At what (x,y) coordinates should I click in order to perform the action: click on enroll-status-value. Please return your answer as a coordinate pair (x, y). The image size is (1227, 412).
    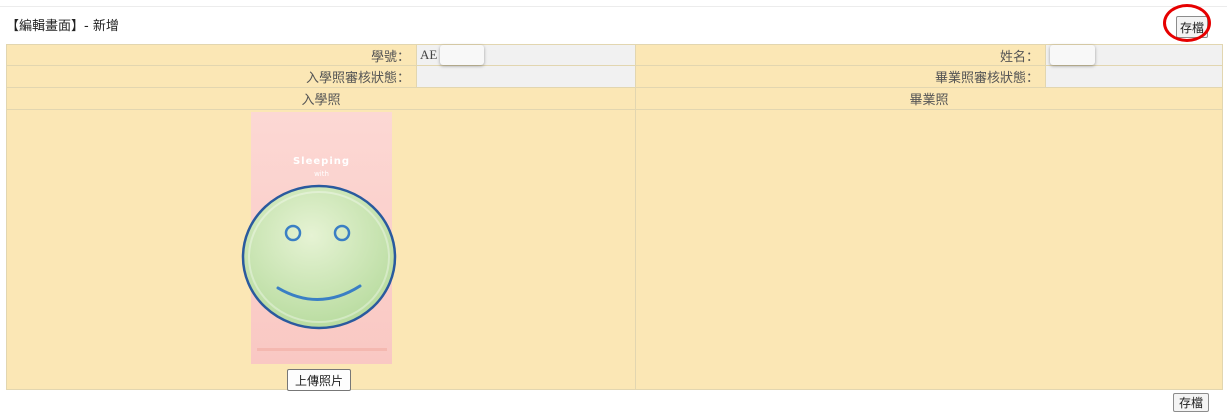
    Looking at the image, I should click on (526, 76).